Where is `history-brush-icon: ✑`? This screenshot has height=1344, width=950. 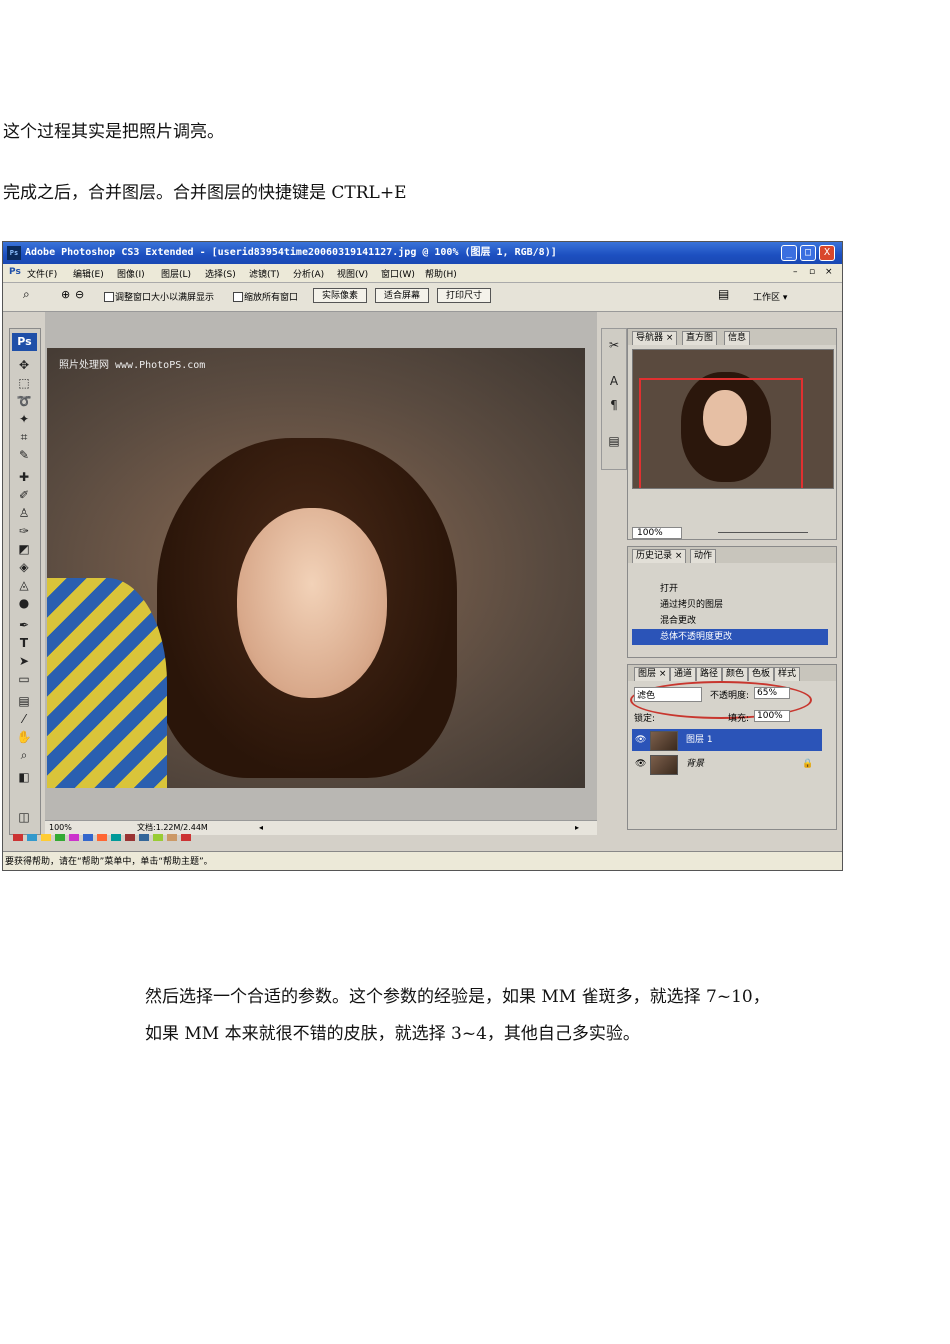 history-brush-icon: ✑ is located at coordinates (24, 531).